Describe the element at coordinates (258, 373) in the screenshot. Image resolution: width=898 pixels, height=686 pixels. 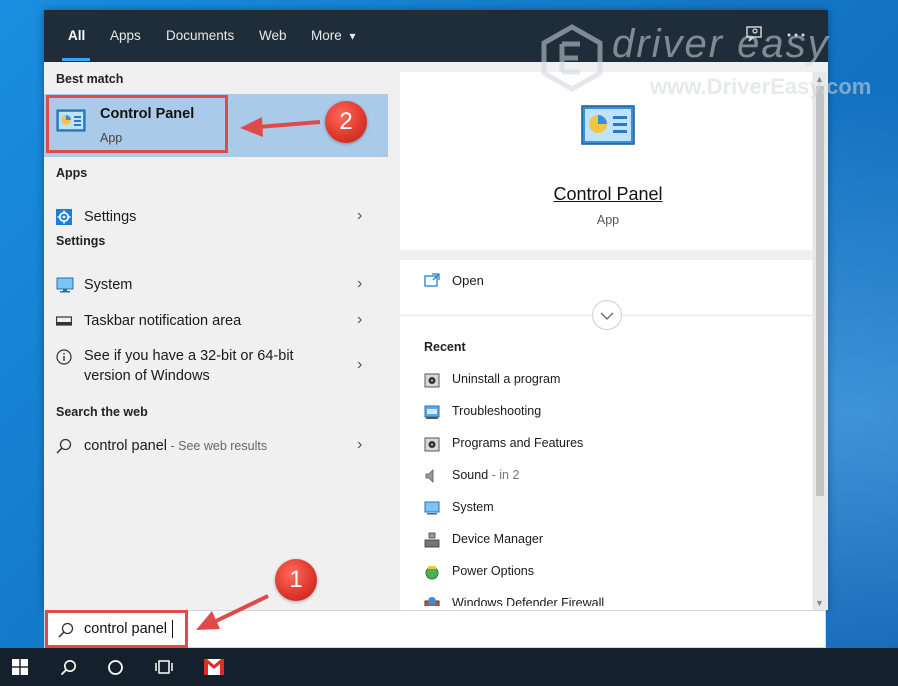
I see `annotation-arrows` at that location.